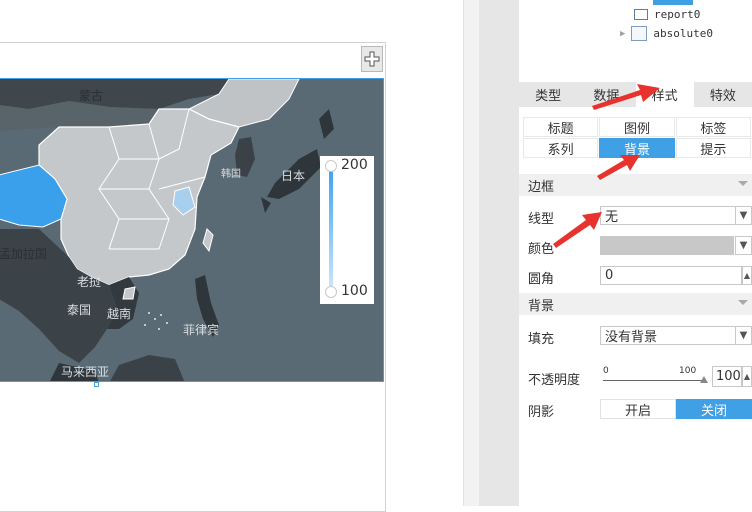 The height and width of the screenshot is (512, 752). What do you see at coordinates (638, 409) in the screenshot?
I see `shadow-on-button: 开启` at bounding box center [638, 409].